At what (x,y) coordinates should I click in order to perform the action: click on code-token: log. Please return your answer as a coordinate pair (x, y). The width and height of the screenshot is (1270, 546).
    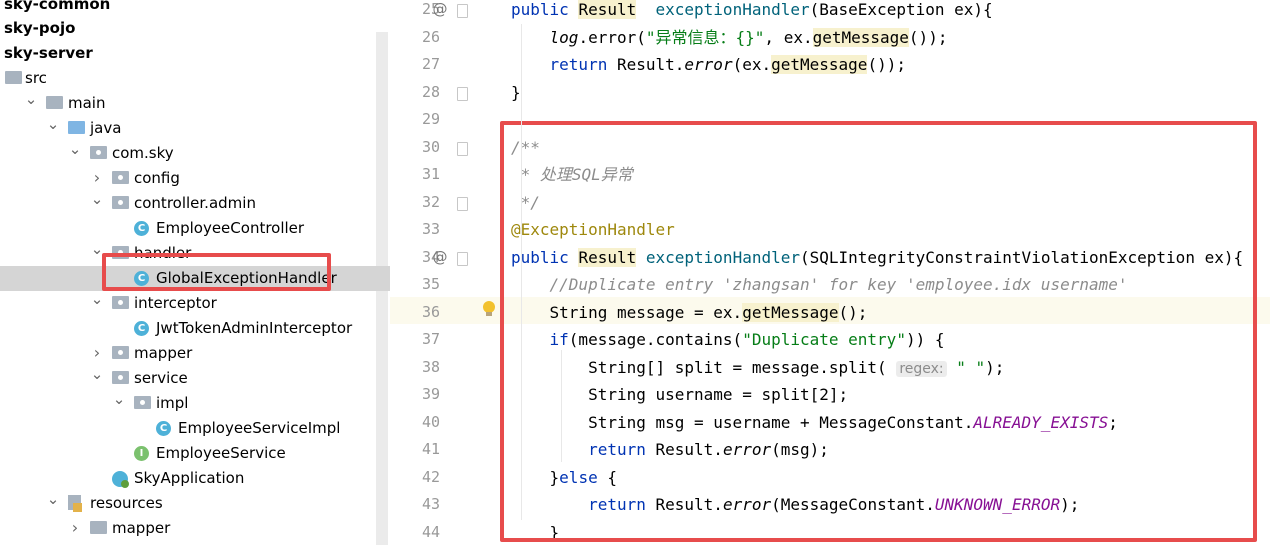
    Looking at the image, I should click on (564, 37).